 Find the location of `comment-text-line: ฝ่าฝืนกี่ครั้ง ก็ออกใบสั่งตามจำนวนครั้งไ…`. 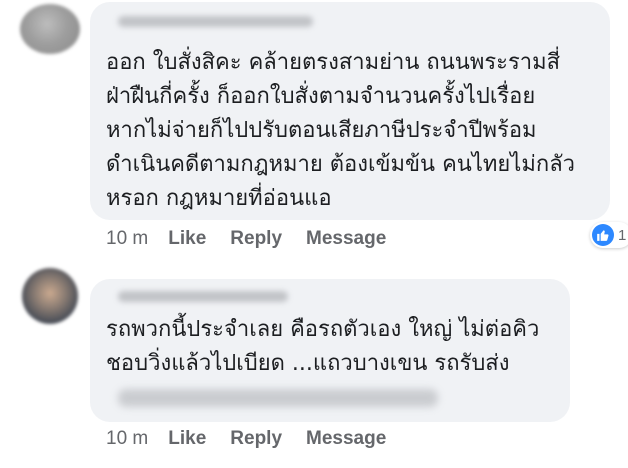

comment-text-line: ฝ่าฝืนกี่ครั้ง ก็ออกใบสั่งตามจำนวนครั้งไ… is located at coordinates (321, 96).